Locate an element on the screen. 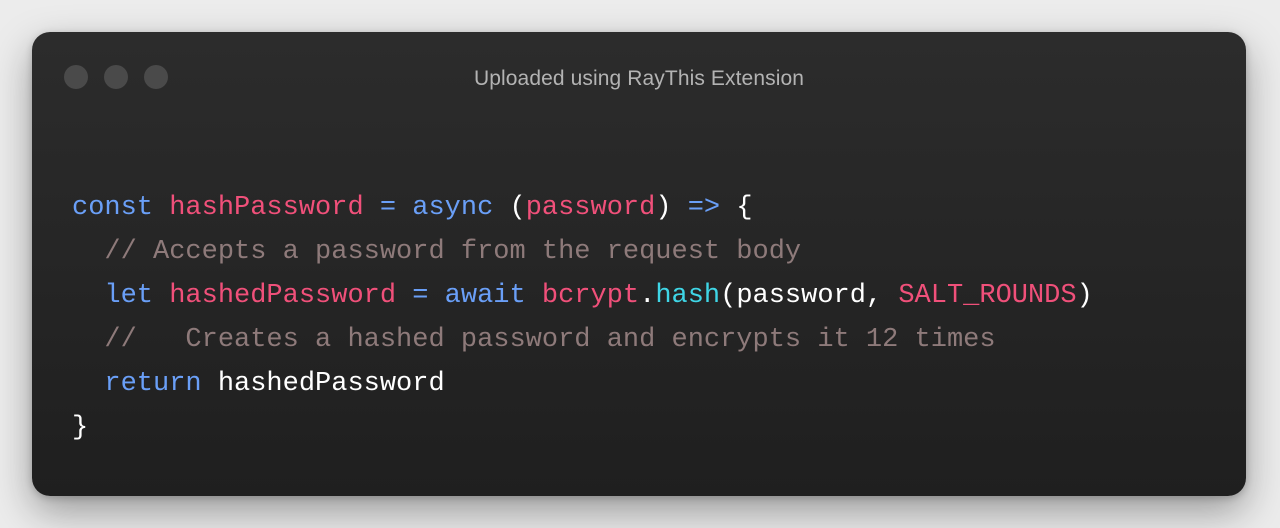  method-name: hash is located at coordinates (688, 296).